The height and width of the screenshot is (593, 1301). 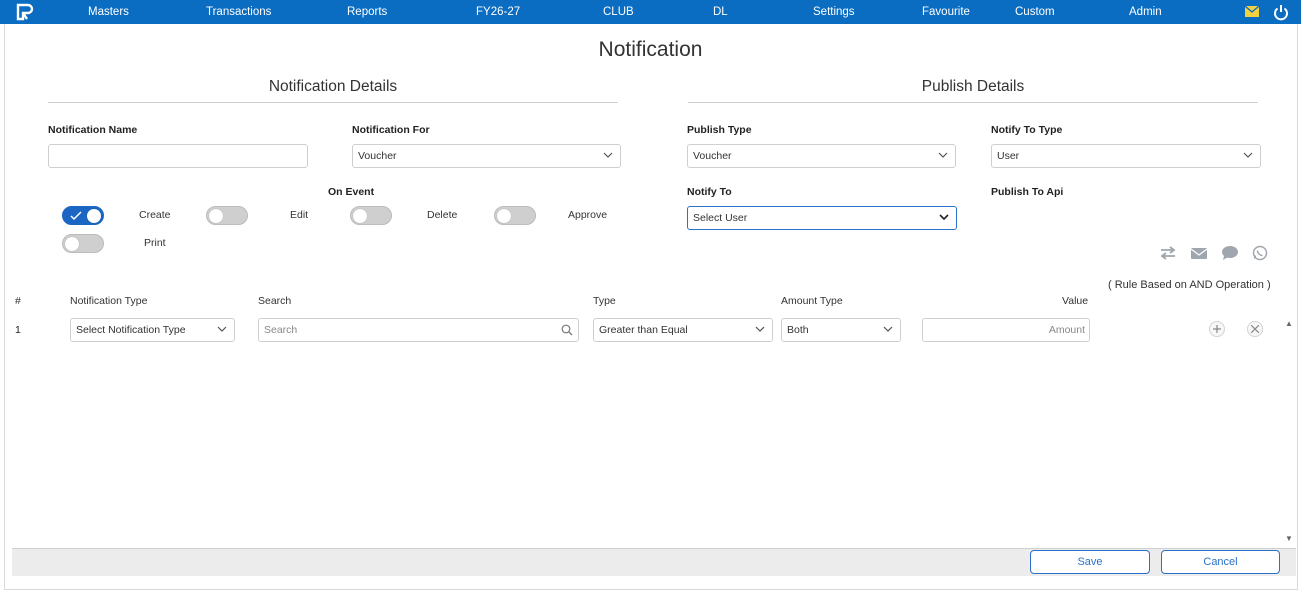 What do you see at coordinates (515, 215) in the screenshot?
I see `approve-toggle` at bounding box center [515, 215].